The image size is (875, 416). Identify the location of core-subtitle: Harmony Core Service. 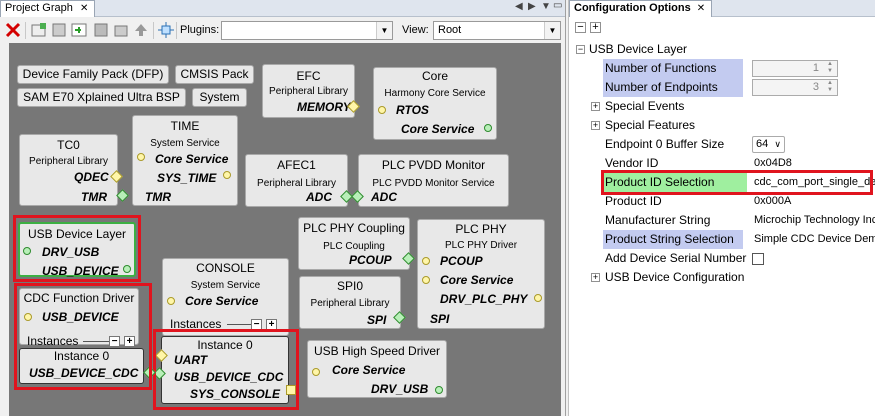
(435, 93).